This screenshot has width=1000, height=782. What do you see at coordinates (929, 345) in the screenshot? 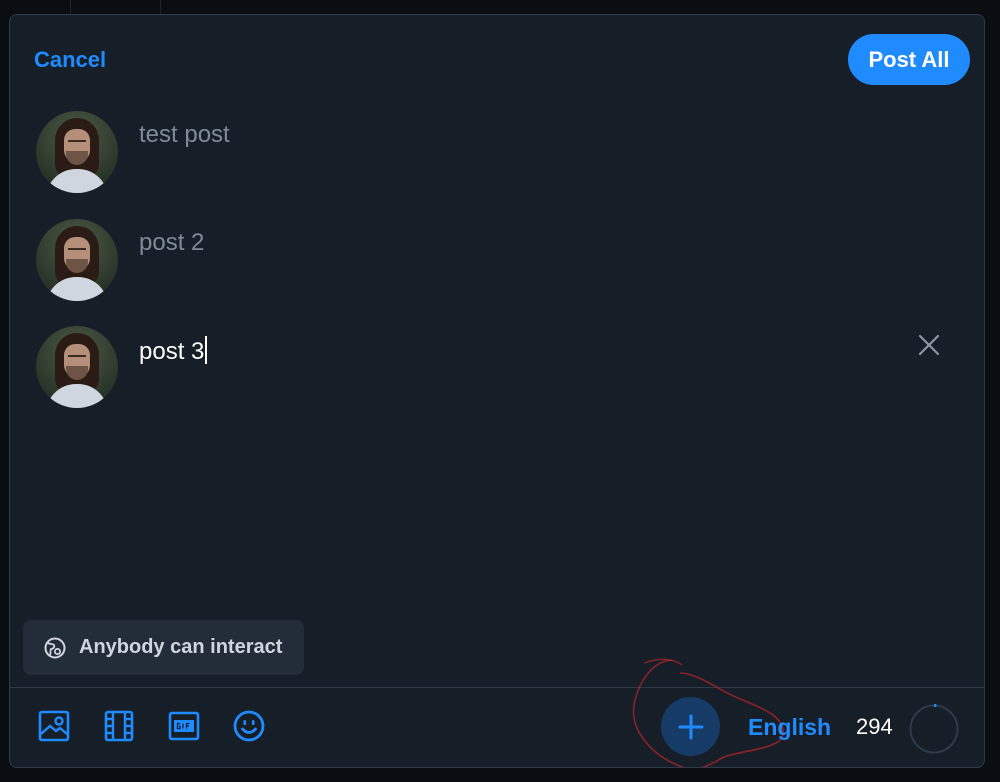
I see `close-icon` at bounding box center [929, 345].